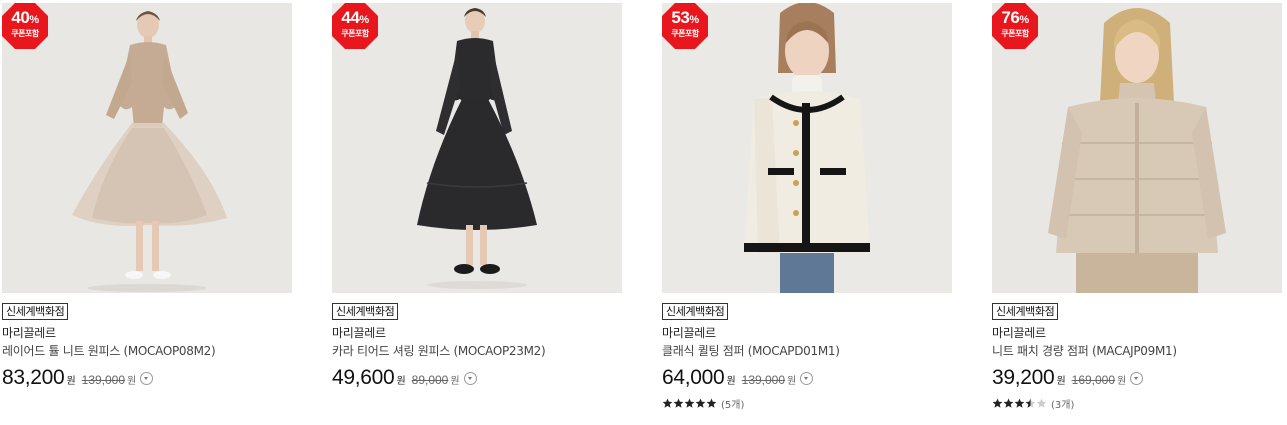 The width and height of the screenshot is (1287, 425). Describe the element at coordinates (33, 377) in the screenshot. I see `sale-price: 83,200` at that location.